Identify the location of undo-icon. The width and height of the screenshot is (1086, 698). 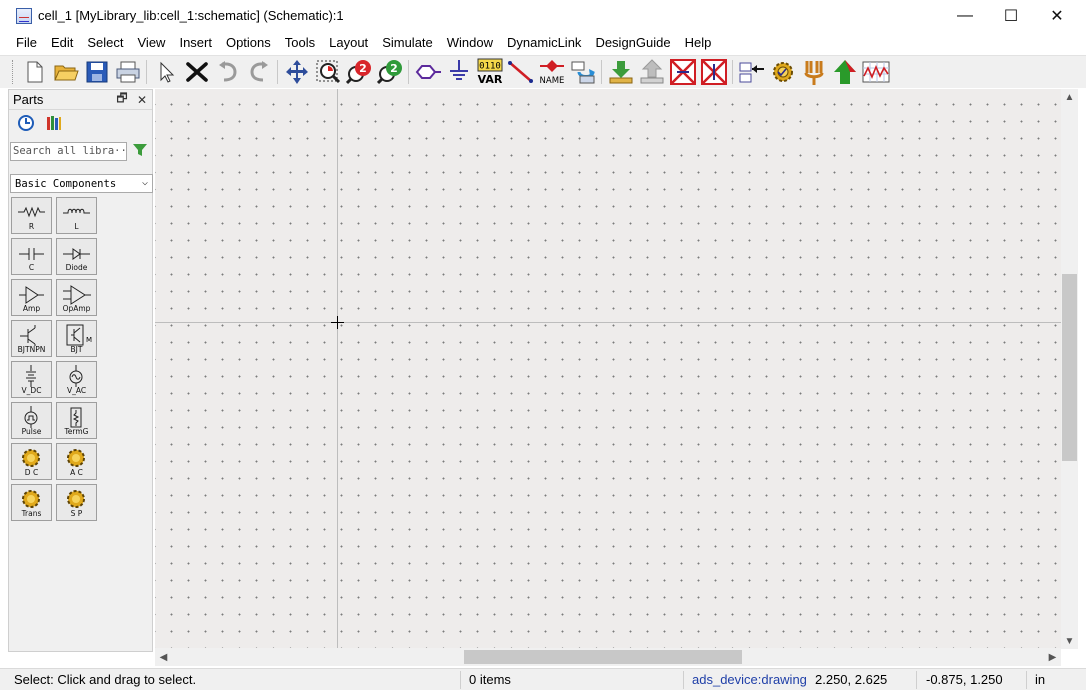
(227, 72).